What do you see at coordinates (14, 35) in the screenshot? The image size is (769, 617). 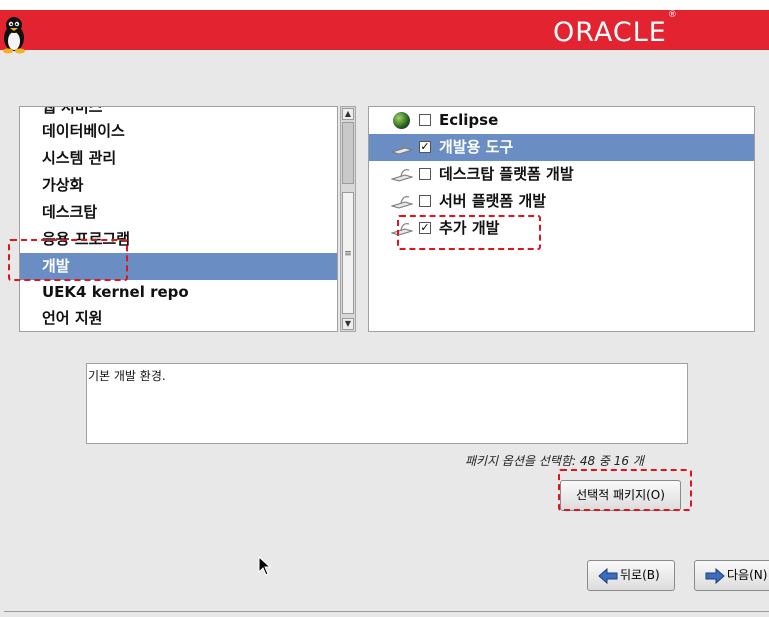 I see `tux-penguin-icon` at bounding box center [14, 35].